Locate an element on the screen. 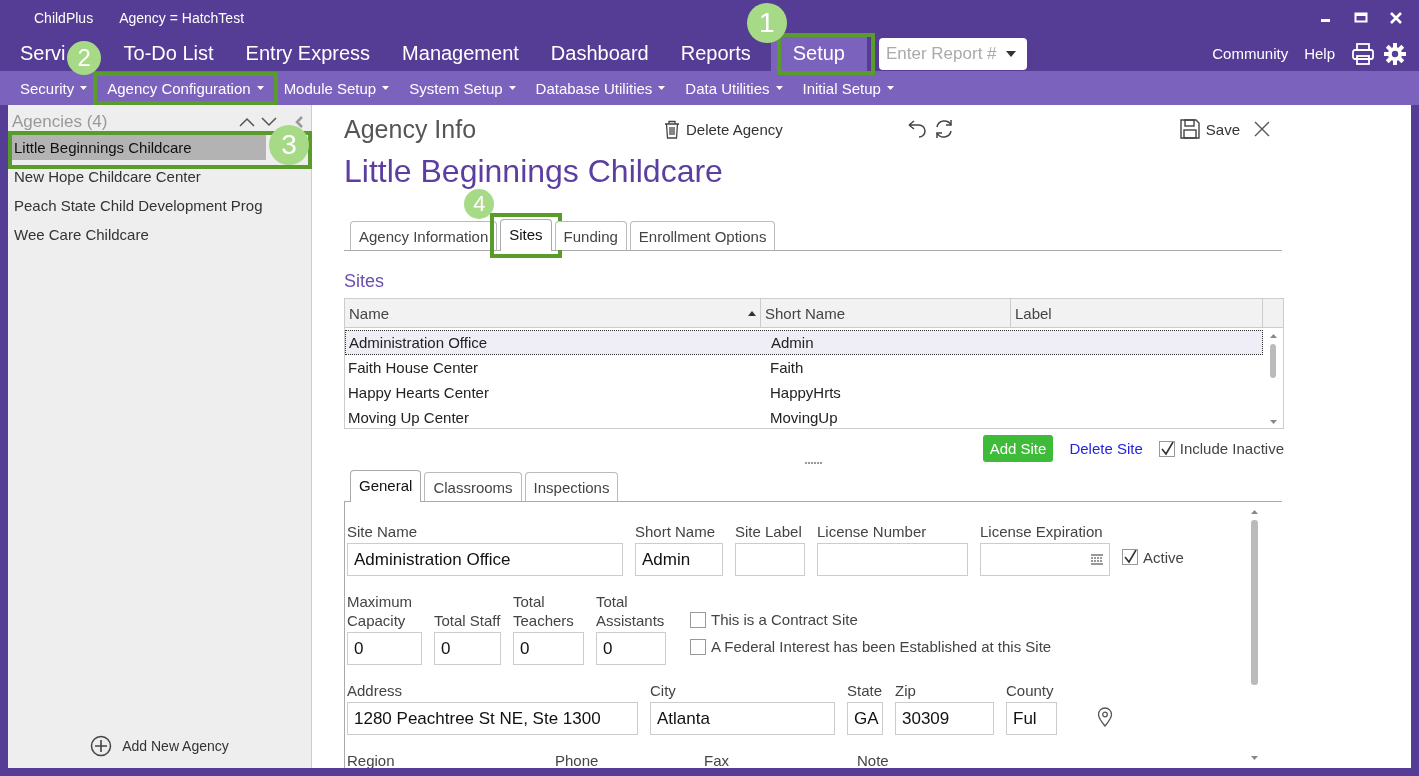  print-icon is located at coordinates (1363, 53).